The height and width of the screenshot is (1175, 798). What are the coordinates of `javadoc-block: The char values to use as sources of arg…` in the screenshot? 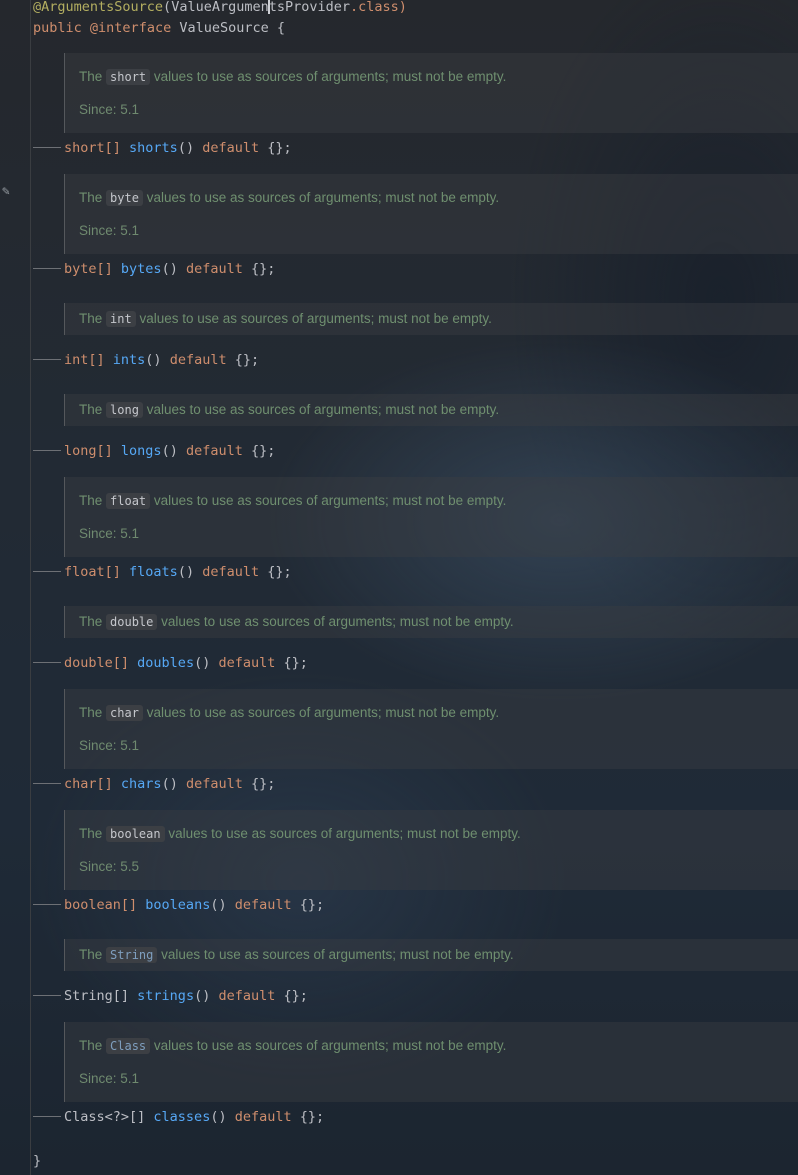 It's located at (431, 729).